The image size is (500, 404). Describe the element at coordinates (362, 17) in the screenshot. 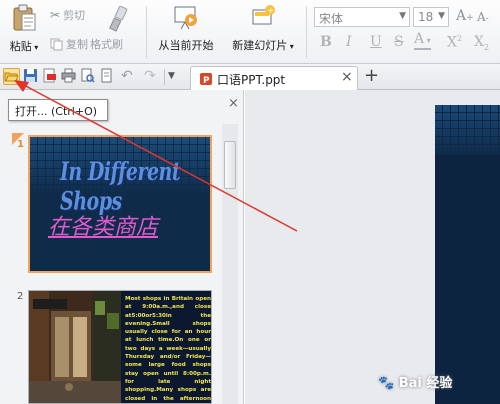

I see `font-name-select: 宋体 ▼` at that location.